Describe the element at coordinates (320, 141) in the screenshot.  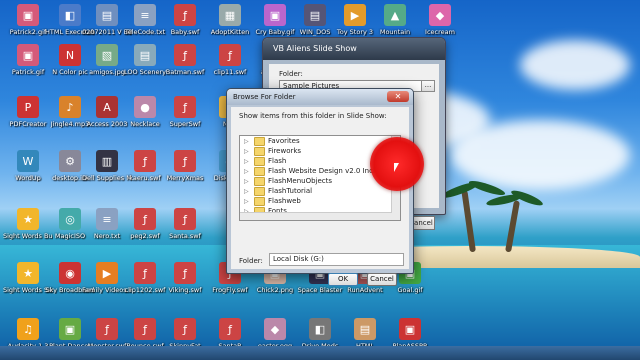
I see `tree-folder-item: ▷ Favorites` at that location.